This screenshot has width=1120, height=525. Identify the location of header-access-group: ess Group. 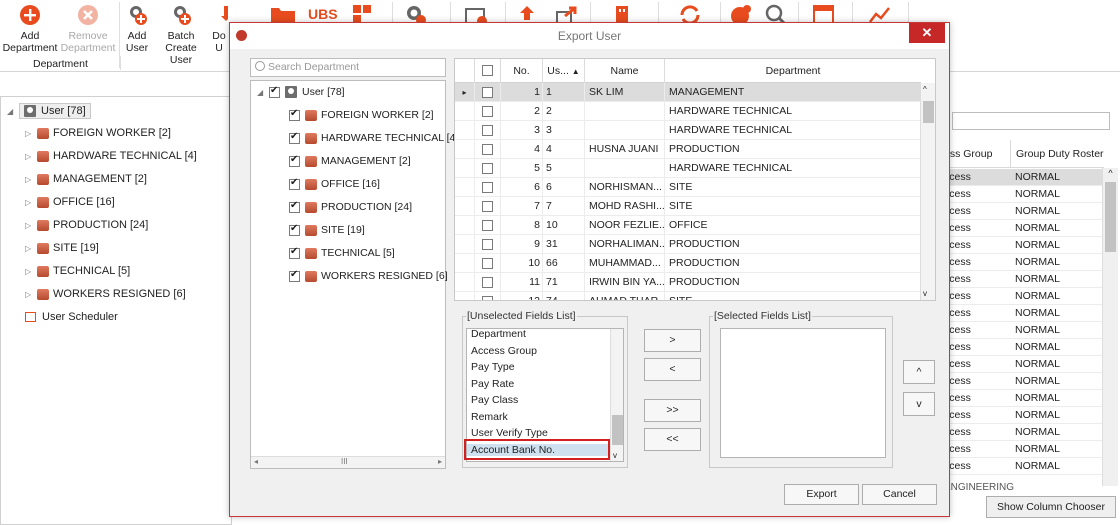
(968, 154).